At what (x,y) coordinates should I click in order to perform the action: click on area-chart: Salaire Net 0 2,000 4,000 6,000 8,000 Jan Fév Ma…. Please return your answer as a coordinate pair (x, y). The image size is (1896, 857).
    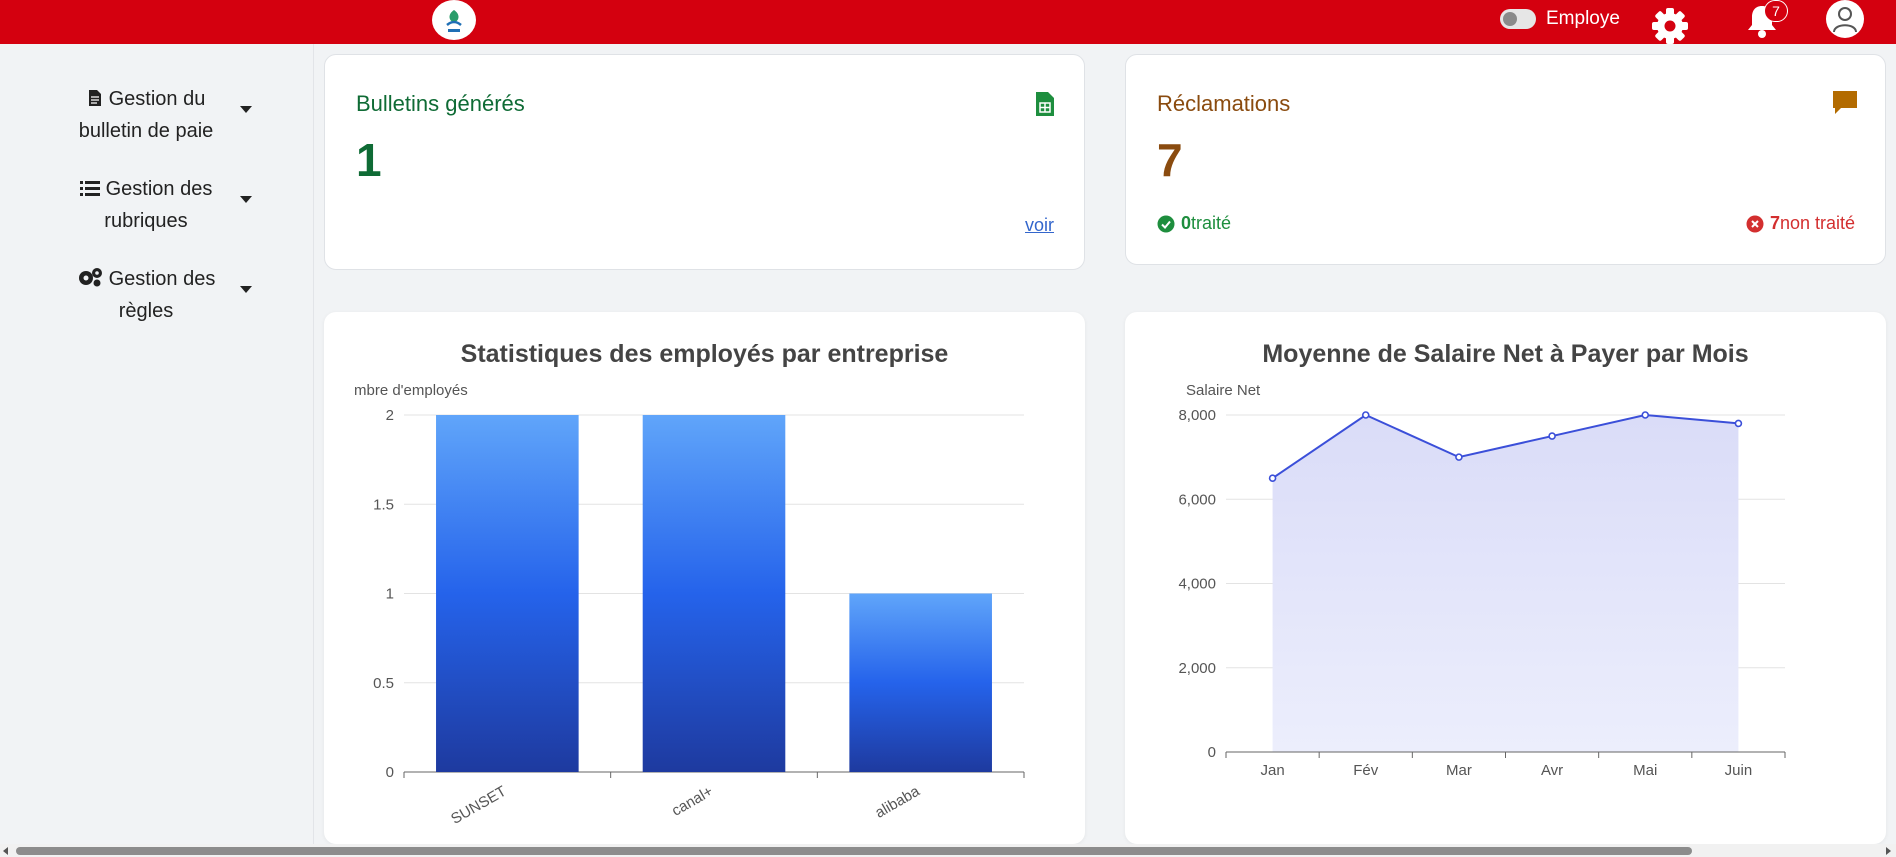
    Looking at the image, I should click on (1482, 580).